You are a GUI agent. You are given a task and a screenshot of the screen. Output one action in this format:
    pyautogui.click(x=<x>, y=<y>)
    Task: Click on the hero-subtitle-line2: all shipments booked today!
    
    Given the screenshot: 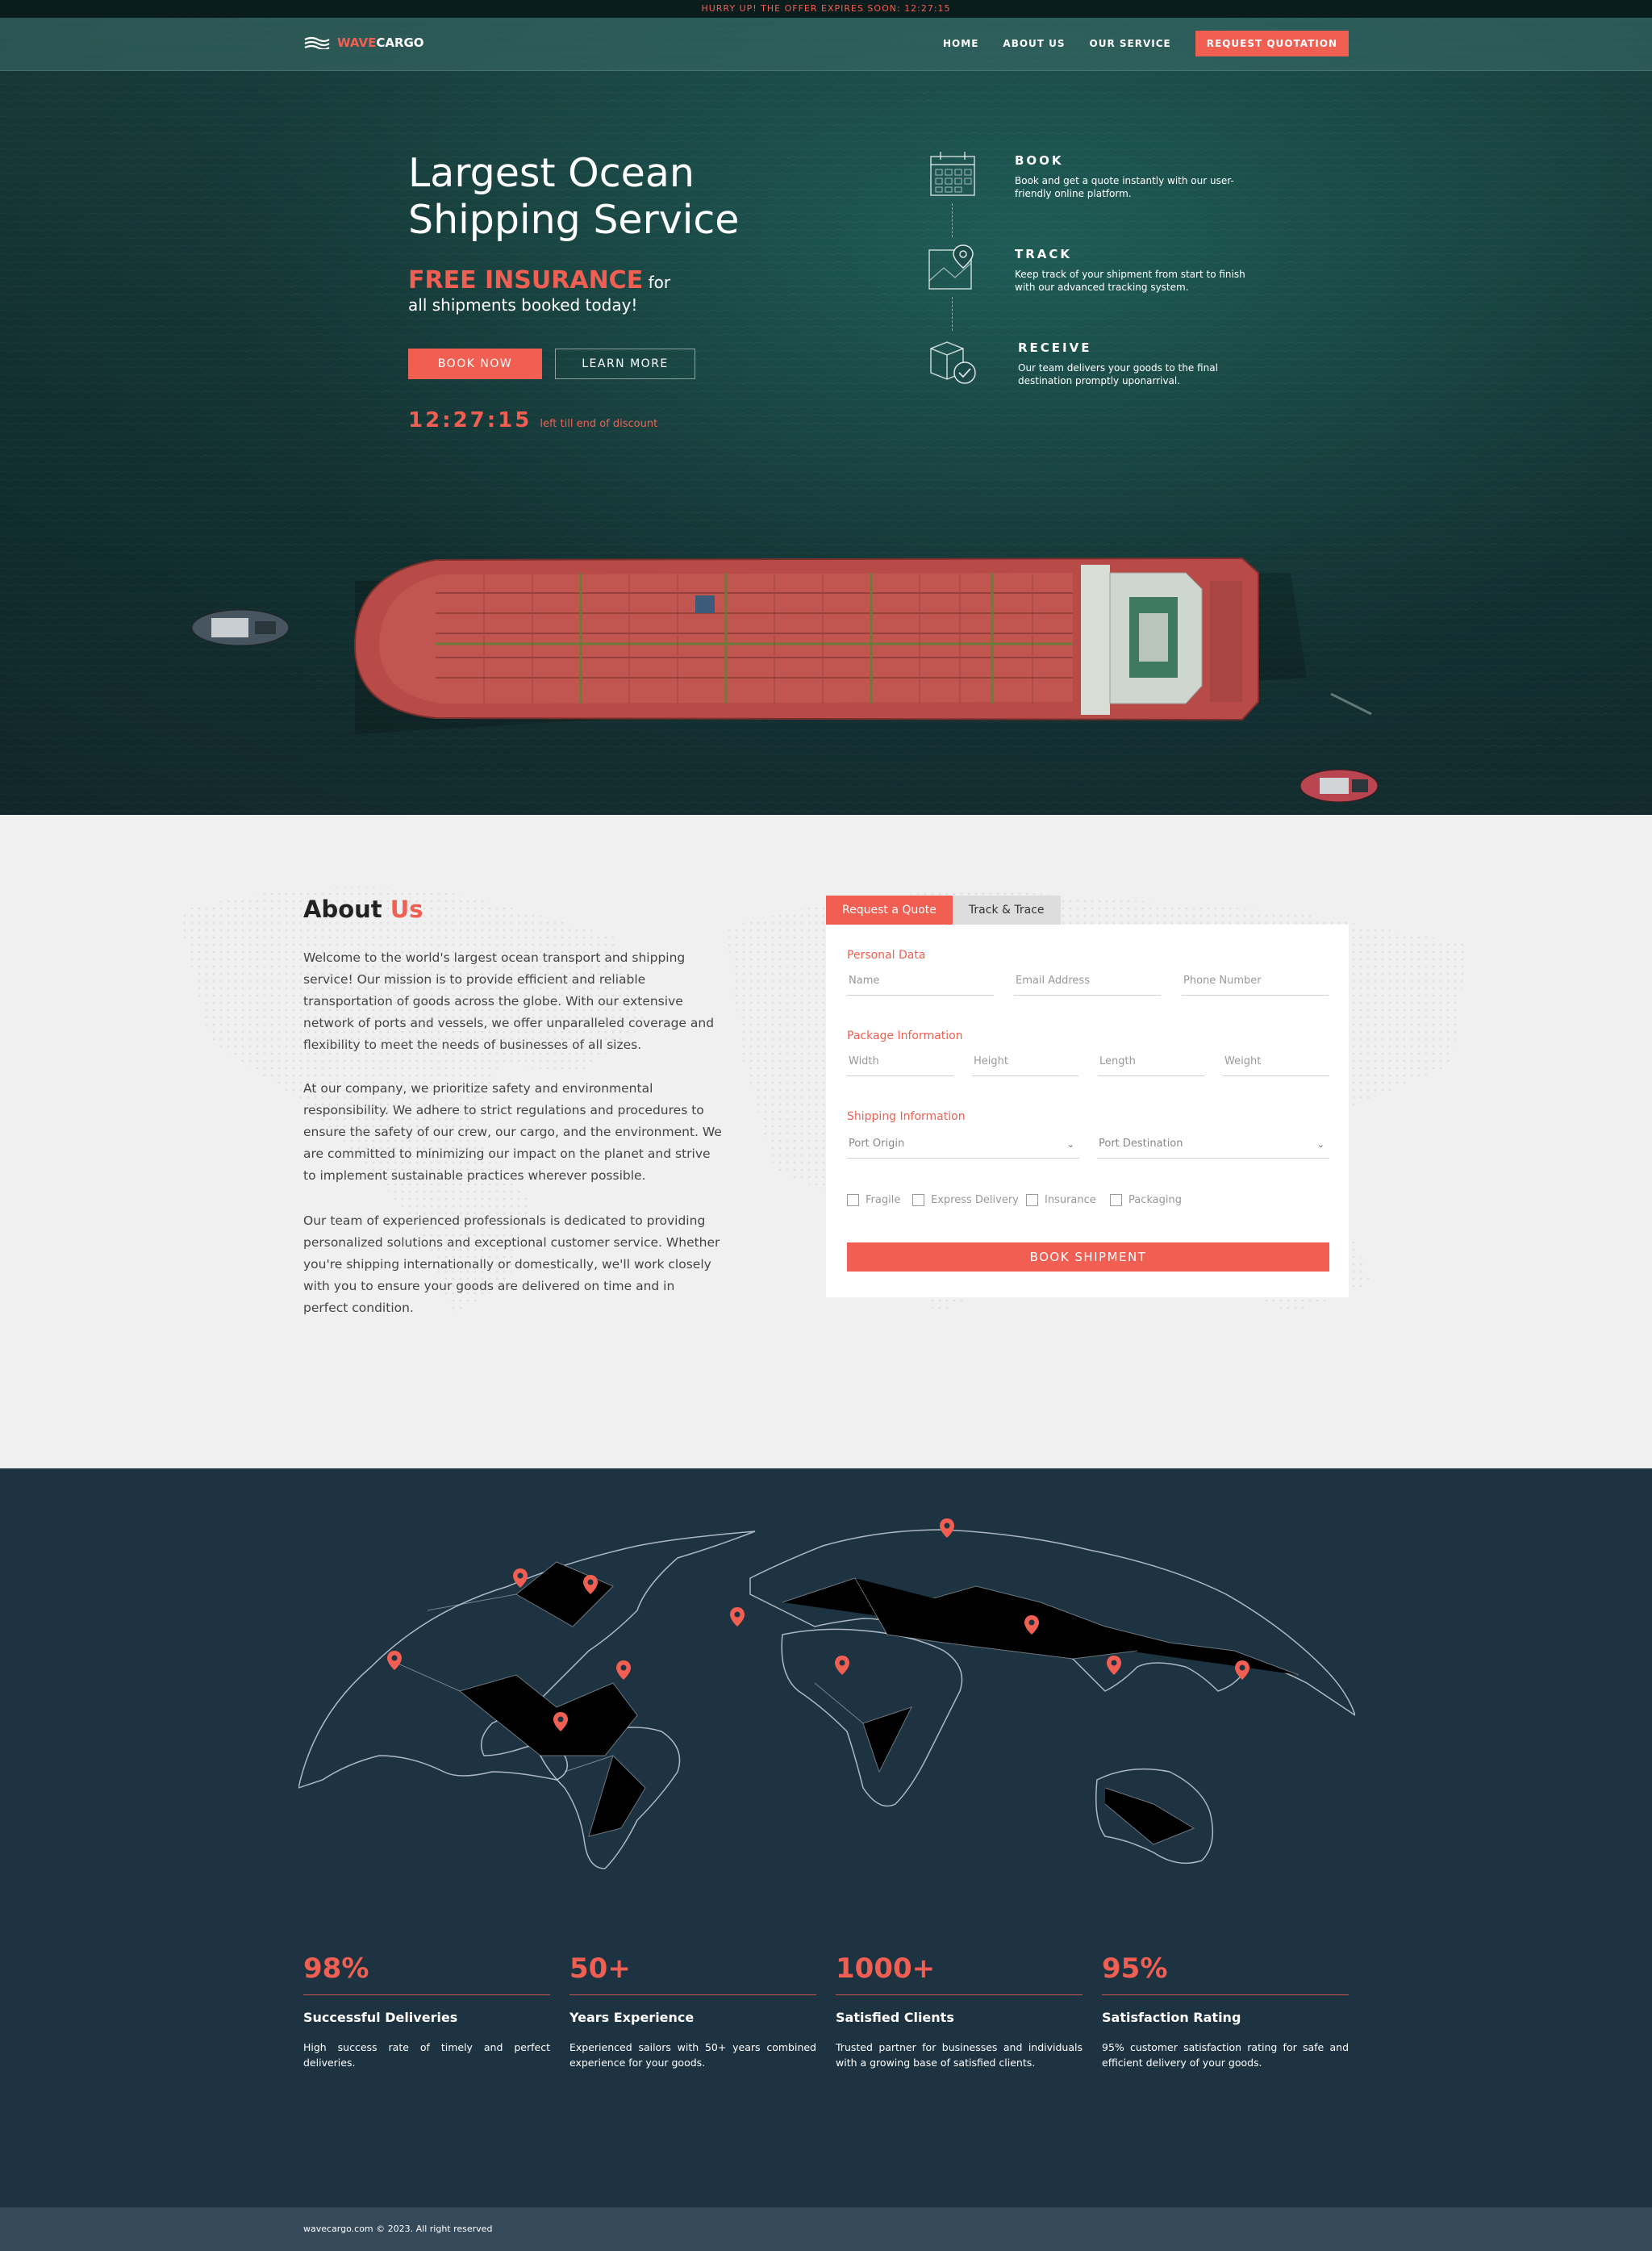 What is the action you would take?
    pyautogui.click(x=523, y=305)
    